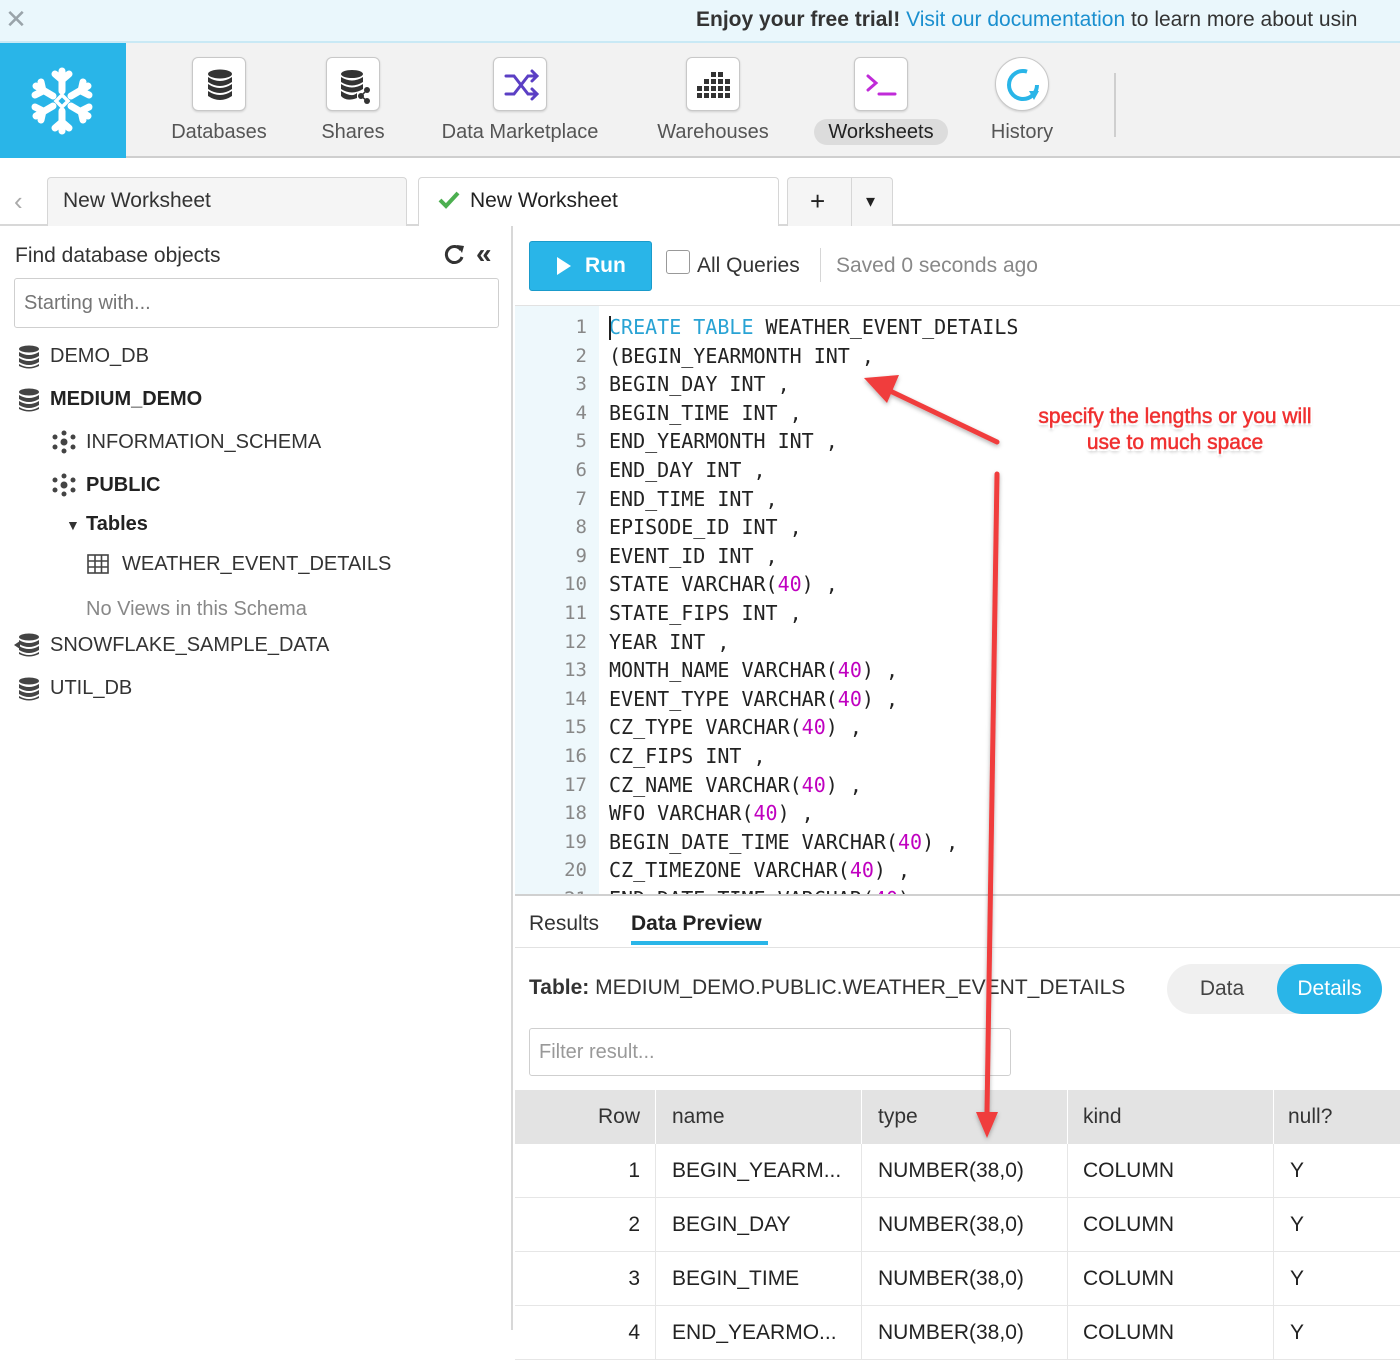 Image resolution: width=1400 pixels, height=1360 pixels. What do you see at coordinates (585, 1279) in the screenshot?
I see `cell-row: 3` at bounding box center [585, 1279].